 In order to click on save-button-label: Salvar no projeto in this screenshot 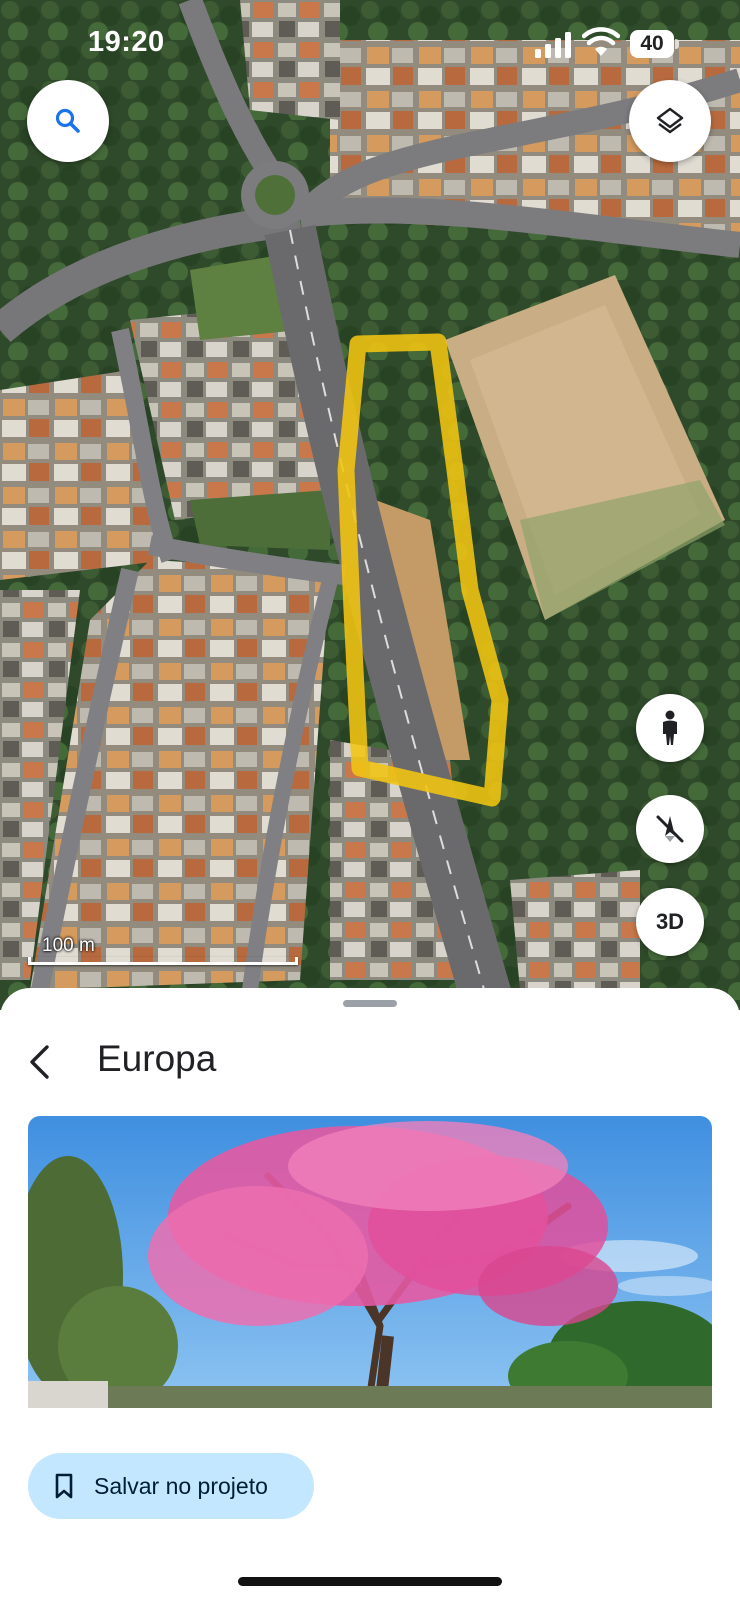, I will do `click(181, 1485)`.